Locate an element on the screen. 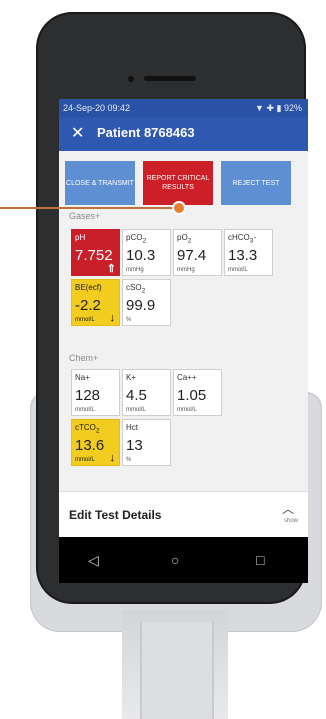 The height and width of the screenshot is (719, 326). tile-label: cSO2 is located at coordinates (136, 289).